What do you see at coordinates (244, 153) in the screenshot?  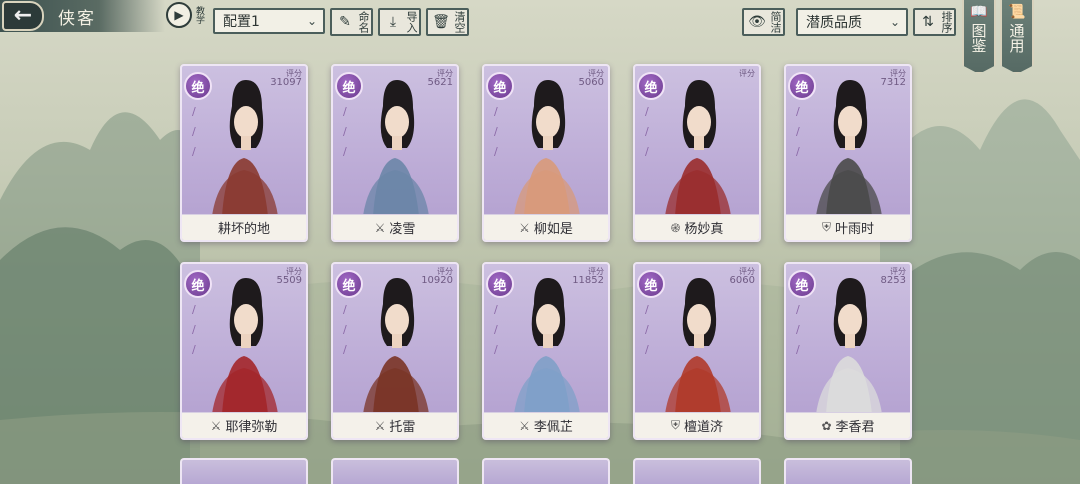 I see `hero-card: 绝 ∕ ∕ ∕ 评分 31097 耕坏的地` at bounding box center [244, 153].